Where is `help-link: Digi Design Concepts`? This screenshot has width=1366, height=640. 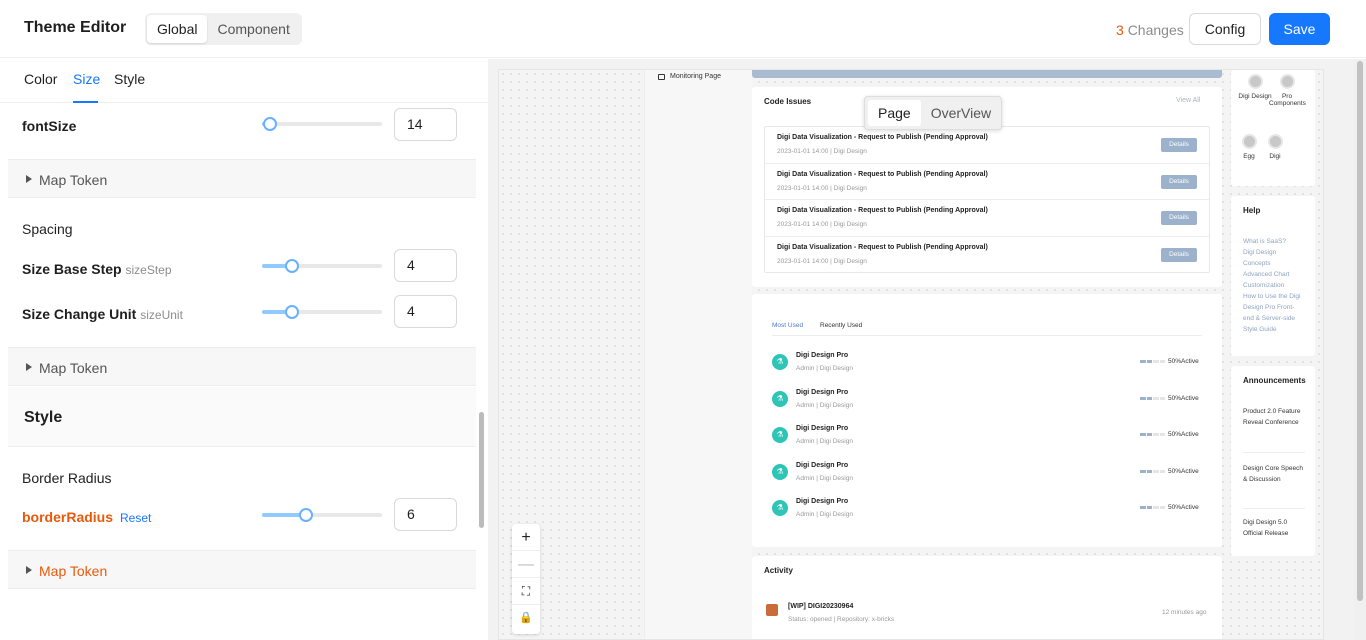 help-link: Digi Design Concepts is located at coordinates (1273, 258).